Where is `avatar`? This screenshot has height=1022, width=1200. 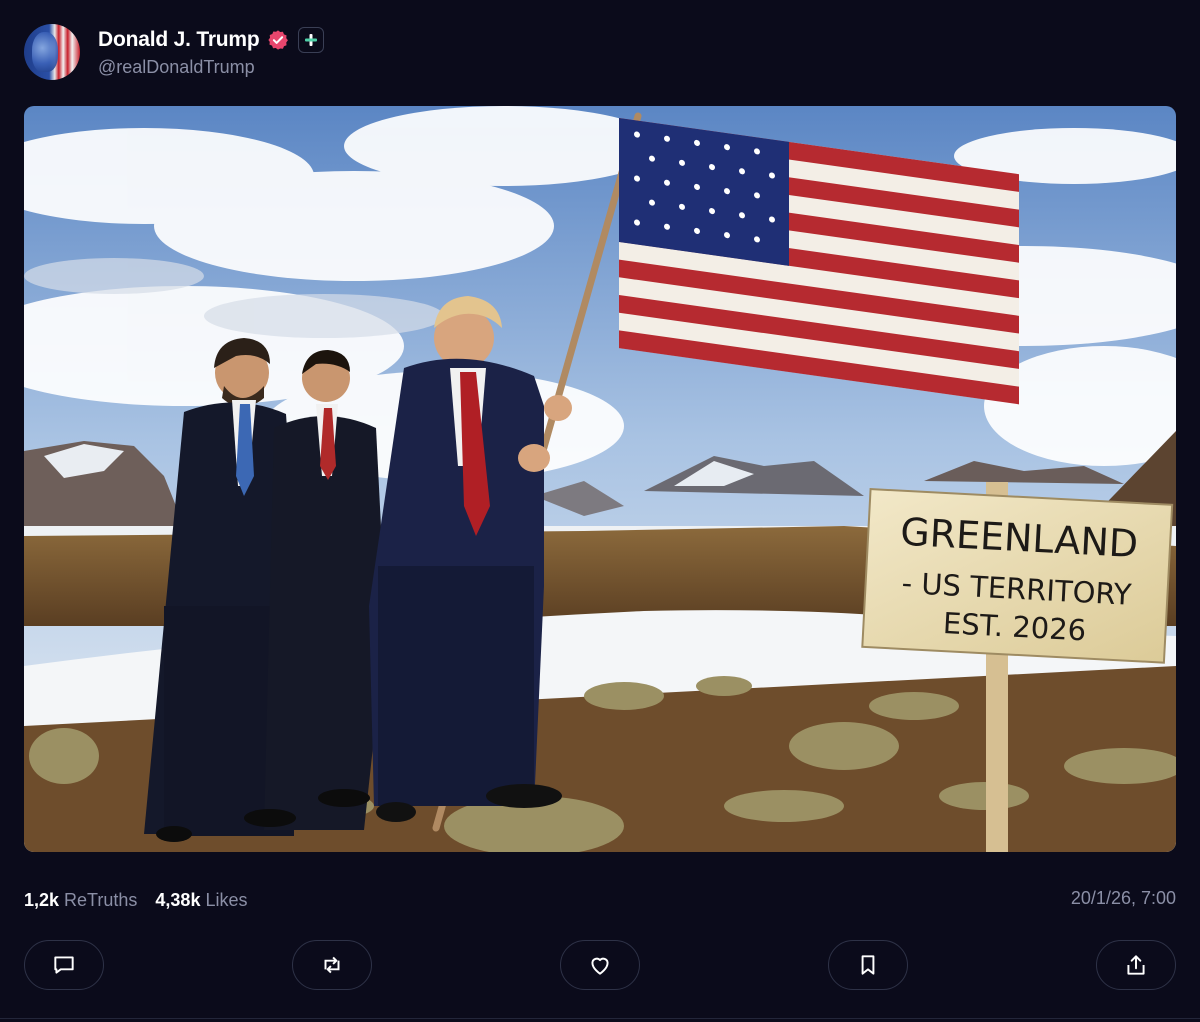 avatar is located at coordinates (52, 52).